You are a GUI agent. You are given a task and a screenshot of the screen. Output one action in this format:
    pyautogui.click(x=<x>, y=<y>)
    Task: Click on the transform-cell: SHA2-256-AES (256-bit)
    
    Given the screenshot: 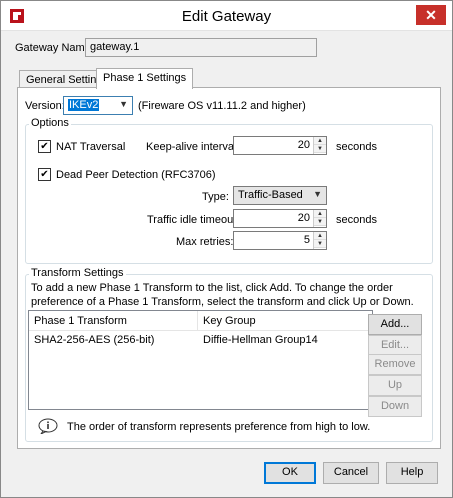 What is the action you would take?
    pyautogui.click(x=94, y=340)
    